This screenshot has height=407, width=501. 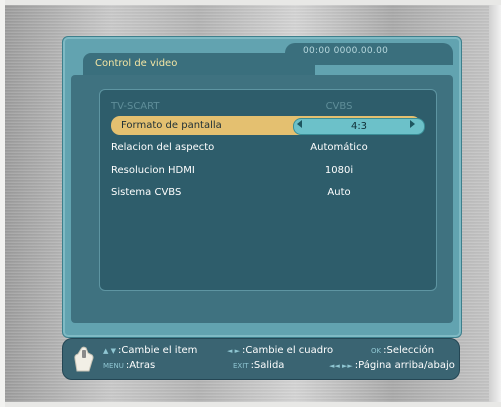 I want to click on screen-border-right, so click(x=495, y=203).